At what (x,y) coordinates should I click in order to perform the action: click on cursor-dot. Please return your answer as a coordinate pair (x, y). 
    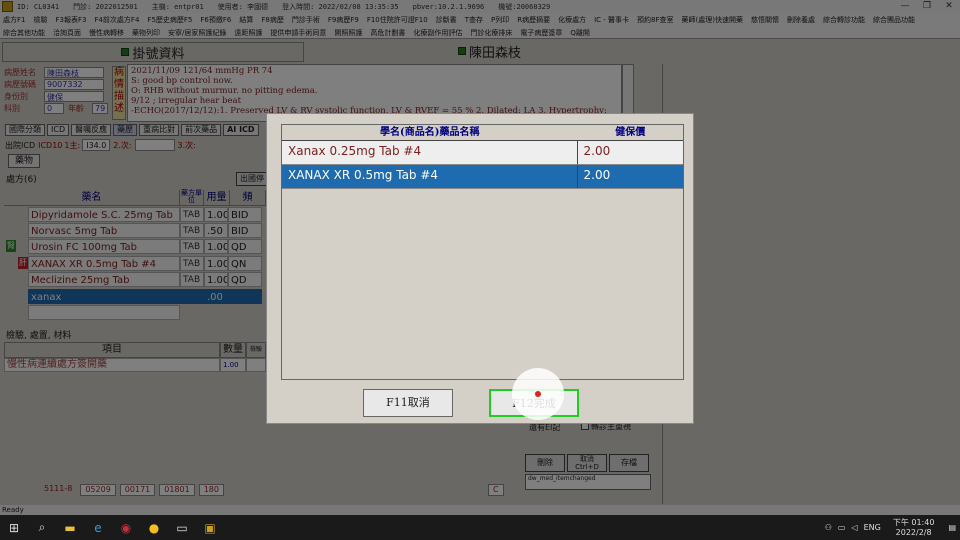
    Looking at the image, I should click on (538, 394).